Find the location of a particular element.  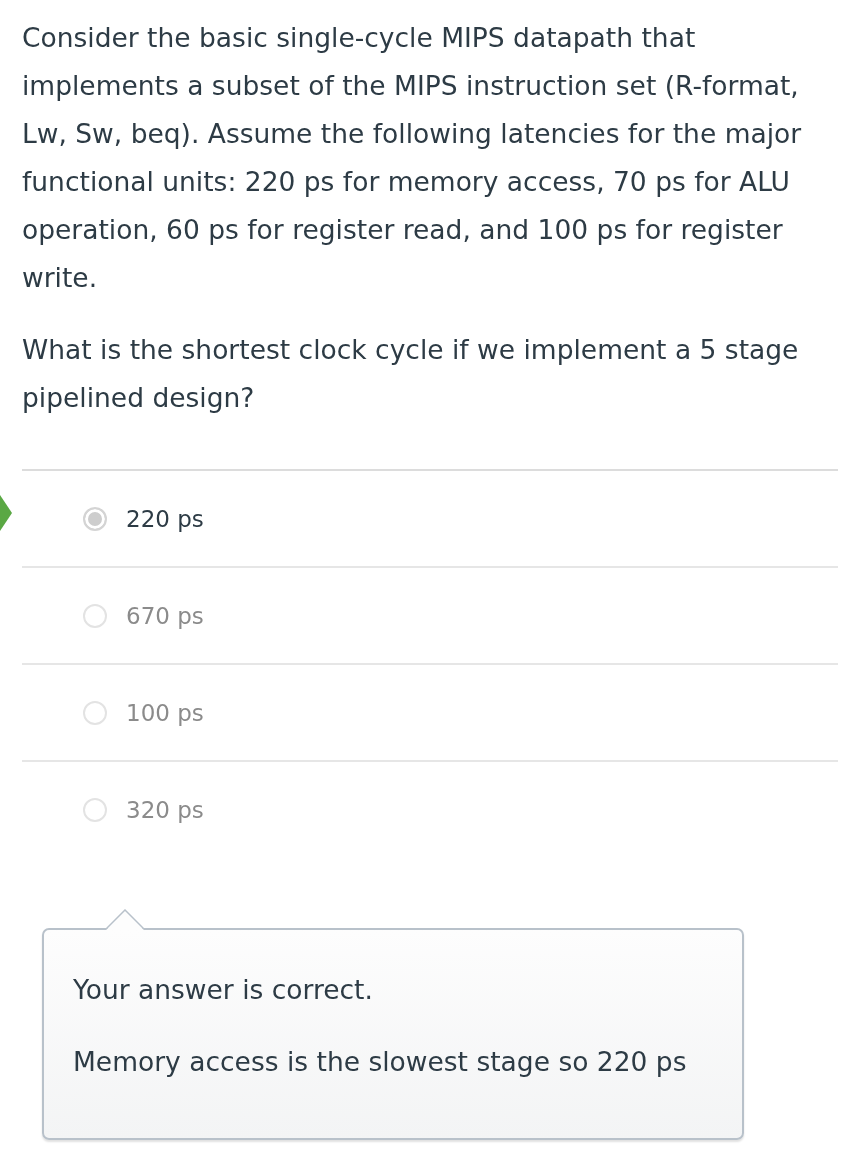

answer-label: 220 ps is located at coordinates (165, 518).